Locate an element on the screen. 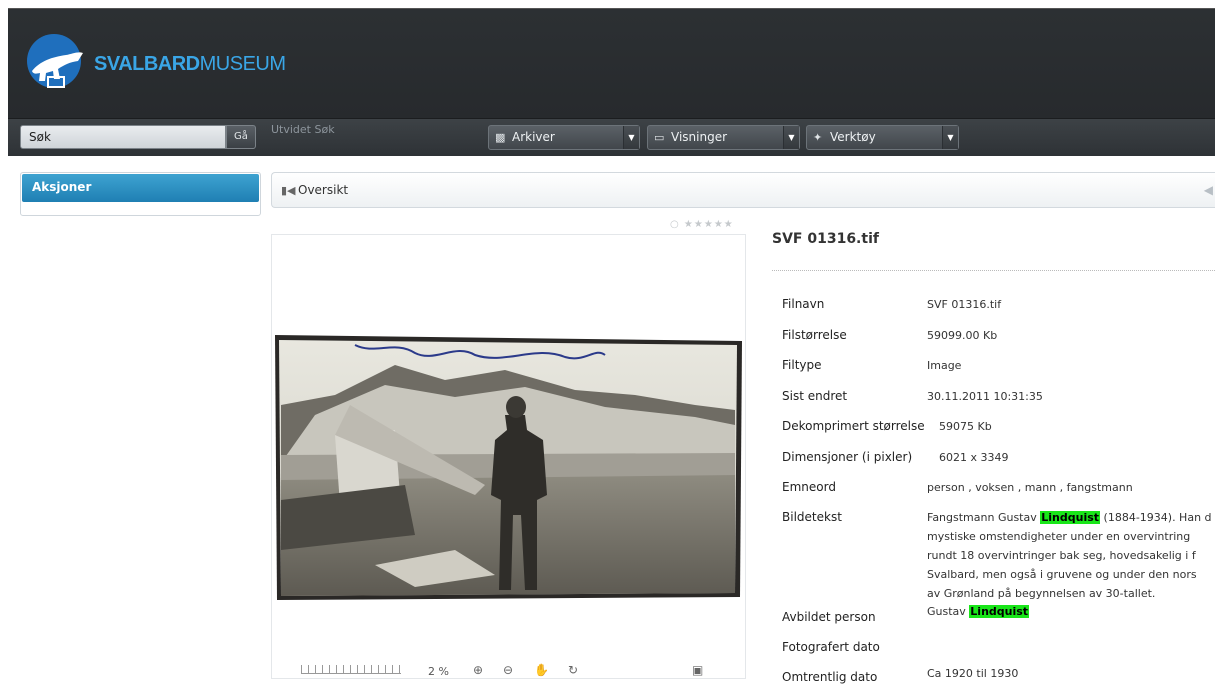 The image size is (1215, 687). metadata-value: SVF 01316.tif is located at coordinates (964, 304).